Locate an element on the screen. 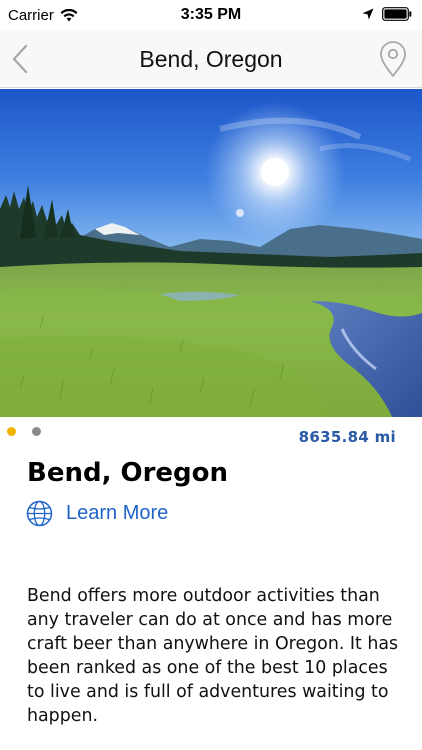 The width and height of the screenshot is (422, 750). back-button is located at coordinates (23, 59).